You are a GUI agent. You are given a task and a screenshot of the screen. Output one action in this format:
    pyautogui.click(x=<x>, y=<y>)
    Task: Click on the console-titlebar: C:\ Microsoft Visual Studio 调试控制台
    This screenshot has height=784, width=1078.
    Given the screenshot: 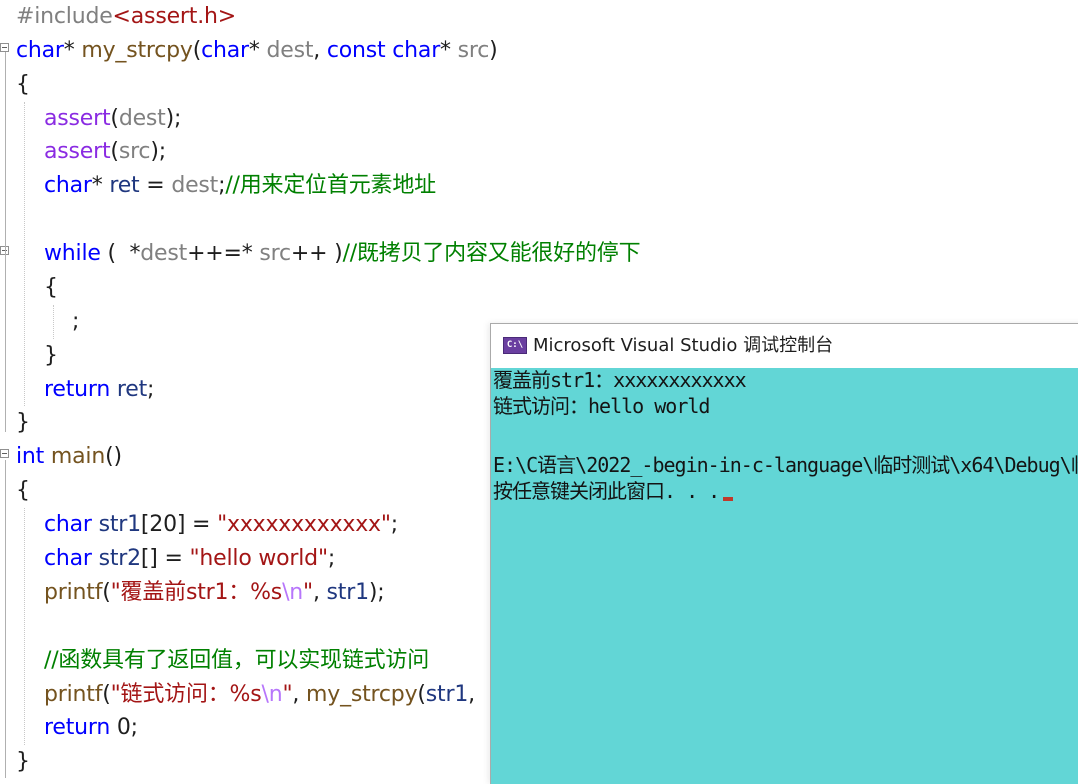 What is the action you would take?
    pyautogui.click(x=784, y=346)
    